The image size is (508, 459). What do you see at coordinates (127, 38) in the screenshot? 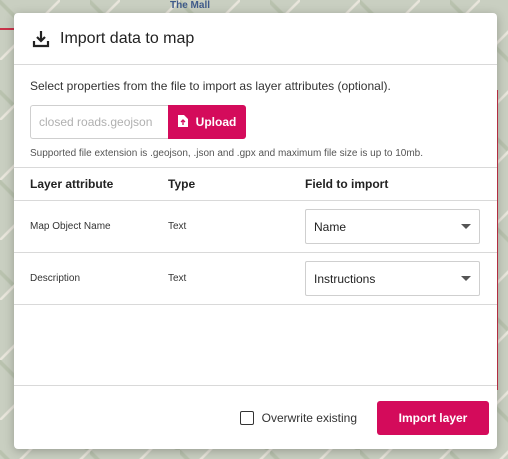
I see `modal-title: Import data to map` at bounding box center [127, 38].